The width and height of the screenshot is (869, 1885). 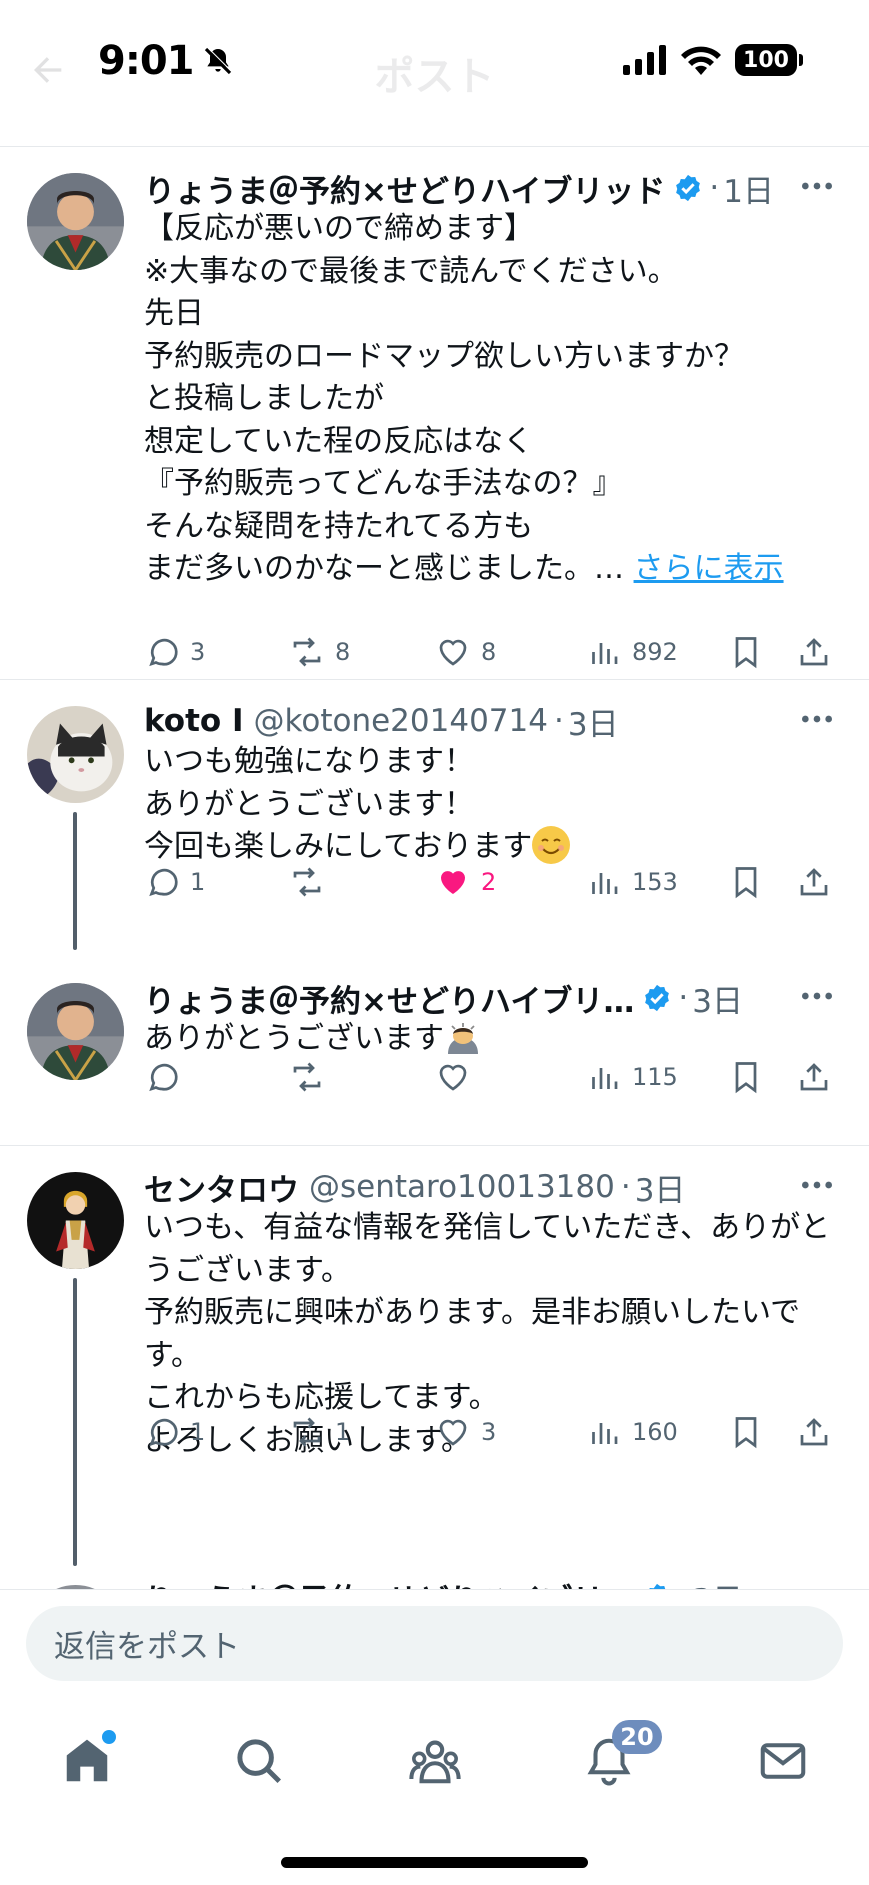 I want to click on reply-count: 3, so click(x=198, y=652).